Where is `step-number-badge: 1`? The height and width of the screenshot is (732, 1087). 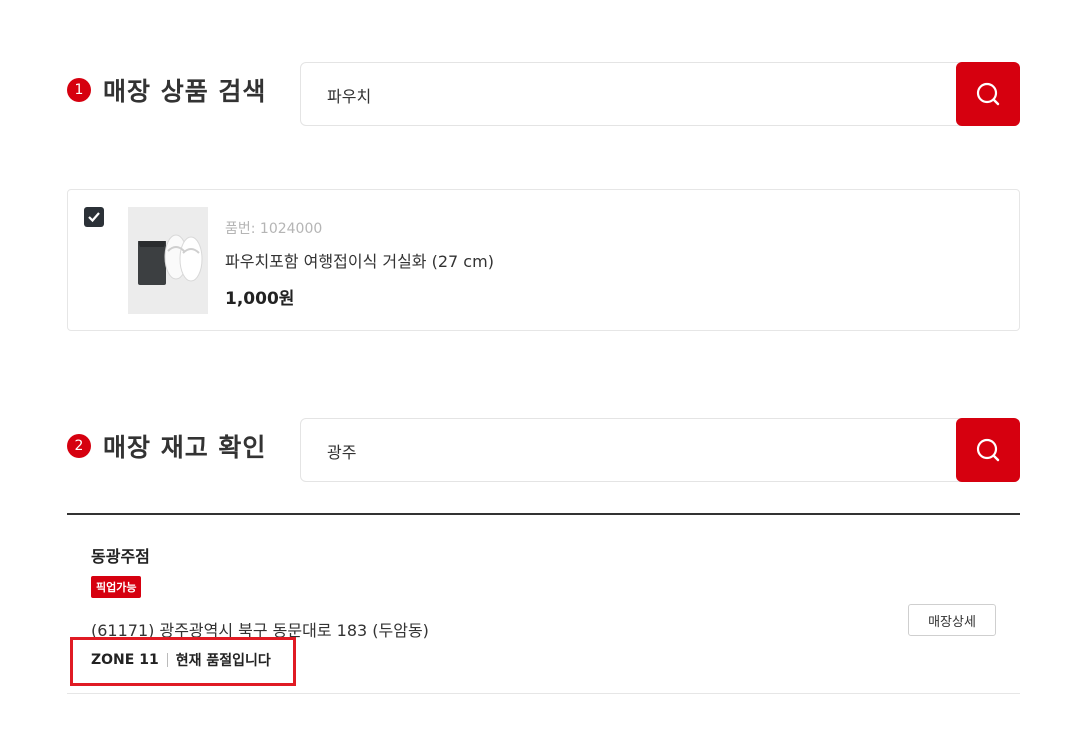 step-number-badge: 1 is located at coordinates (79, 90).